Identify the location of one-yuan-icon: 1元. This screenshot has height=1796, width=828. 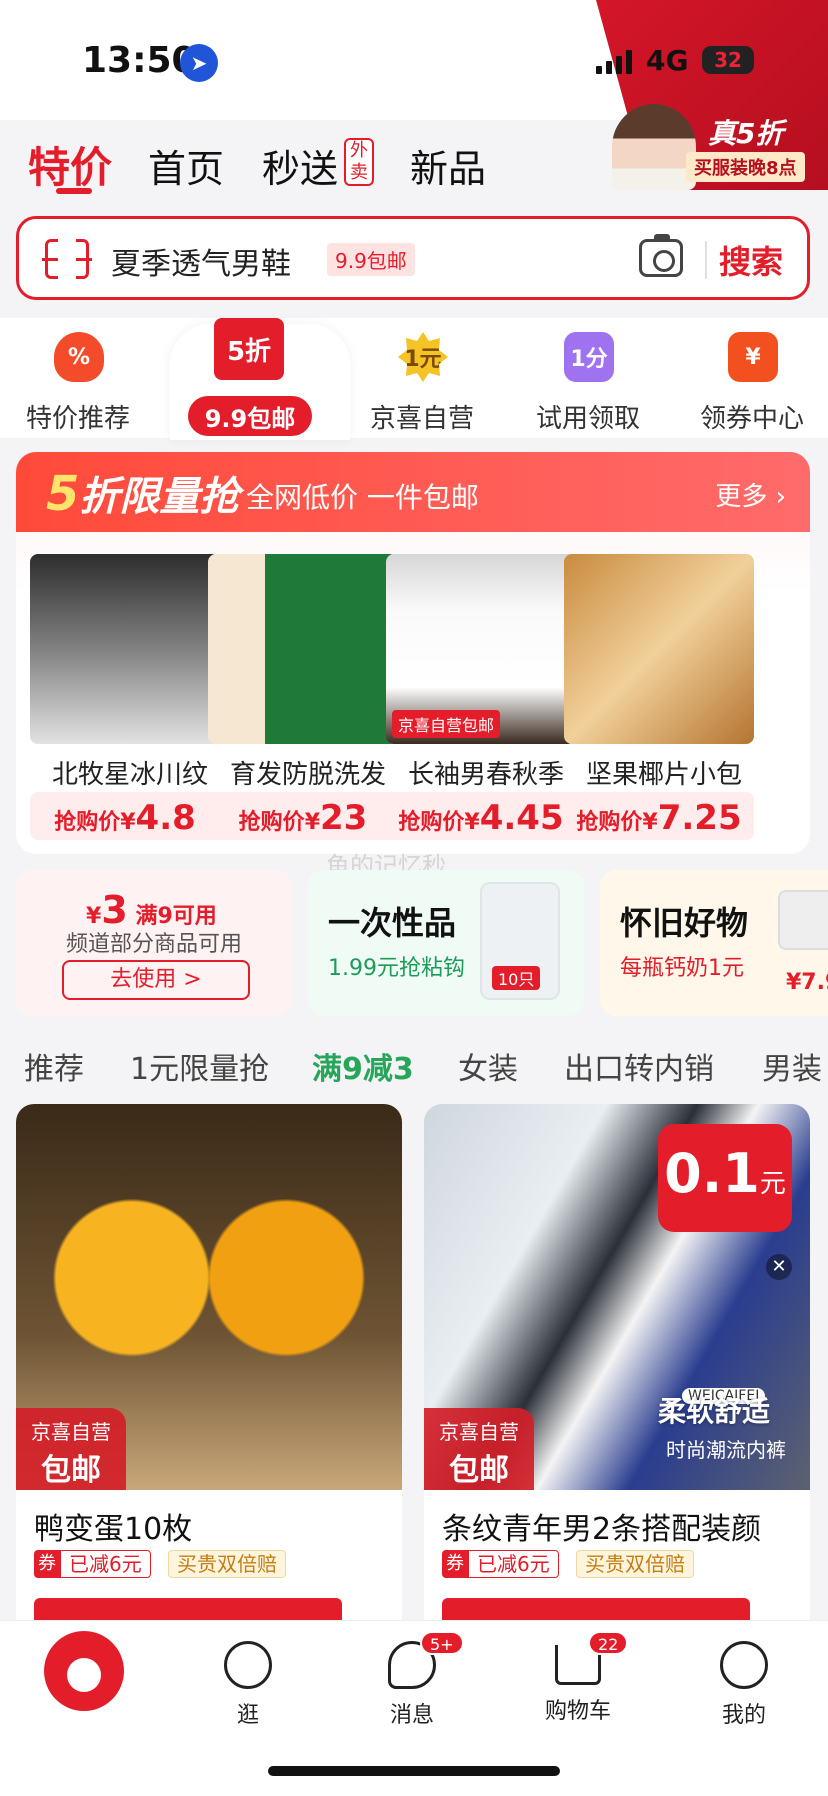
(423, 357).